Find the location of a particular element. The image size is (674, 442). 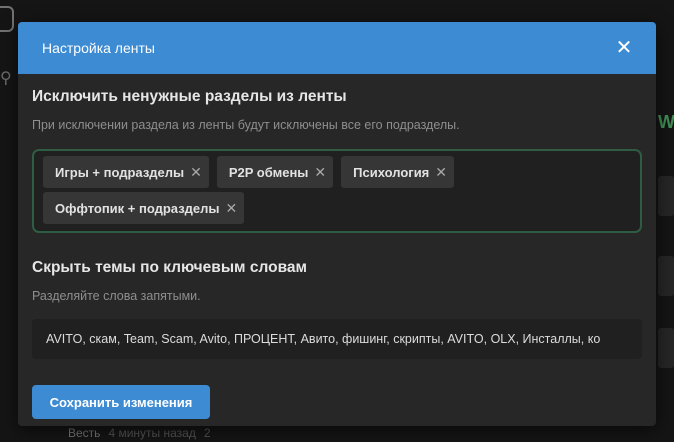

background-letter: W is located at coordinates (666, 122).